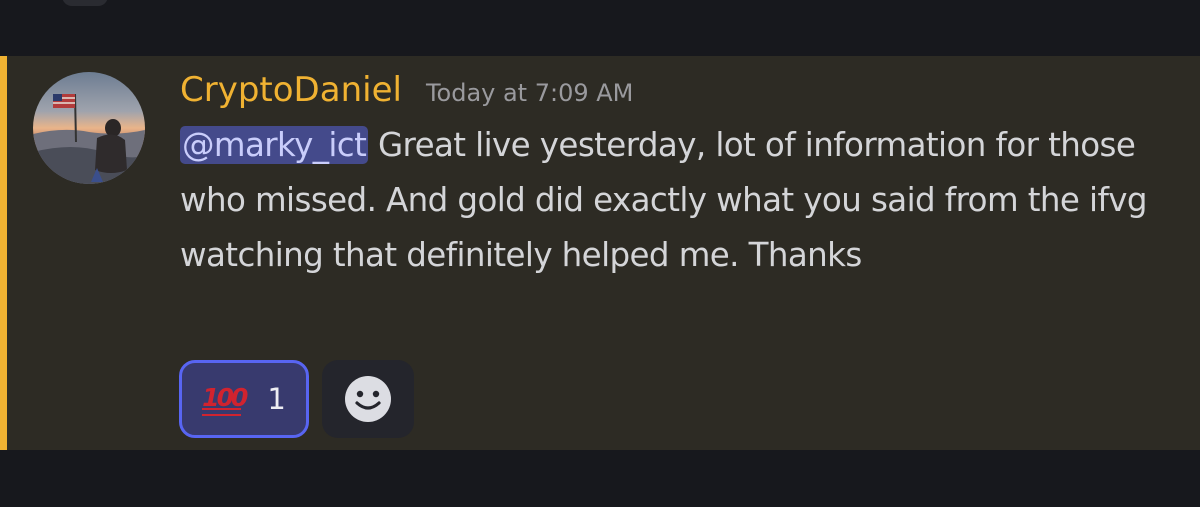 The image size is (1200, 507). What do you see at coordinates (274, 145) in the screenshot?
I see `user-mention: @marky_ict` at bounding box center [274, 145].